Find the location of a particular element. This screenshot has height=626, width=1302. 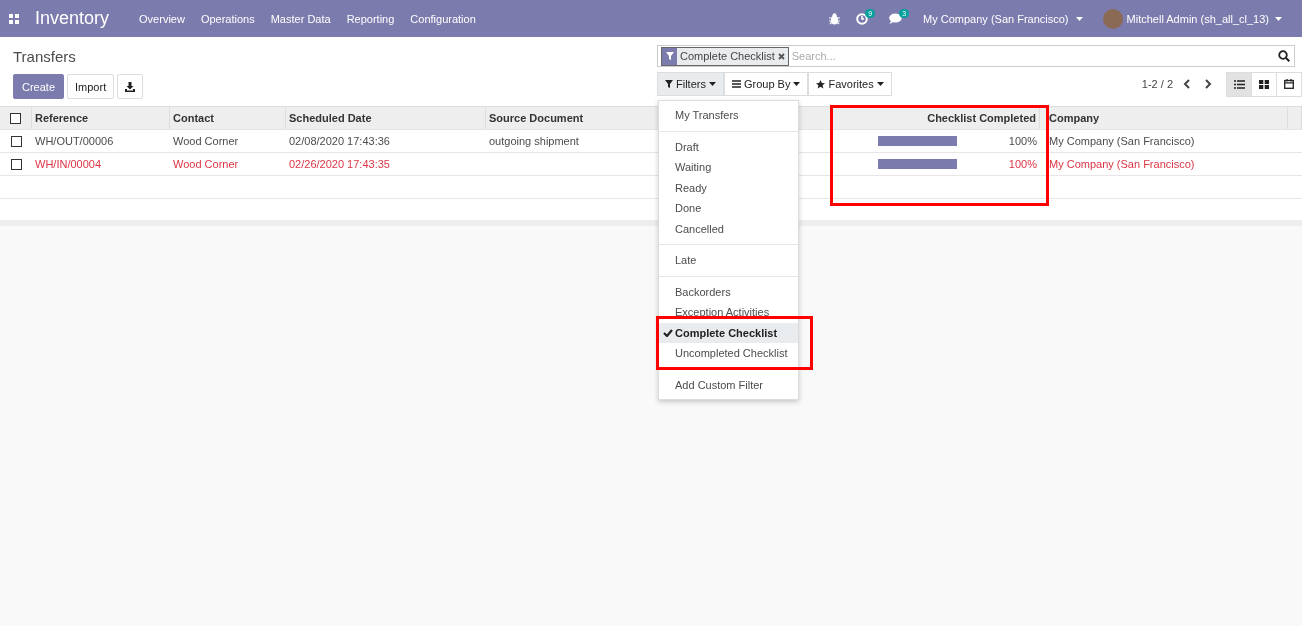

table-cell-text: WH/OUT/00006 is located at coordinates (74, 141).